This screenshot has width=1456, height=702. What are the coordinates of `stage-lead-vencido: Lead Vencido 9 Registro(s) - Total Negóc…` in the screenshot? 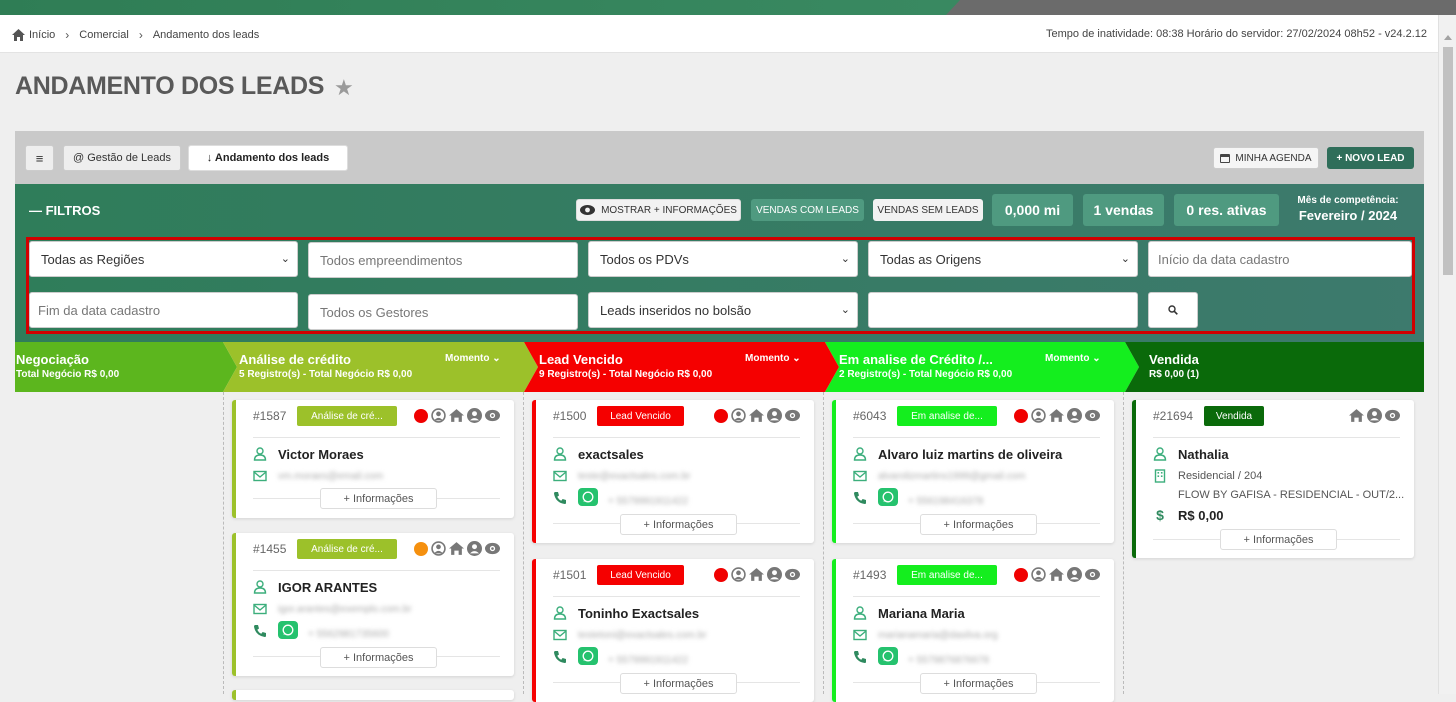 It's located at (681, 367).